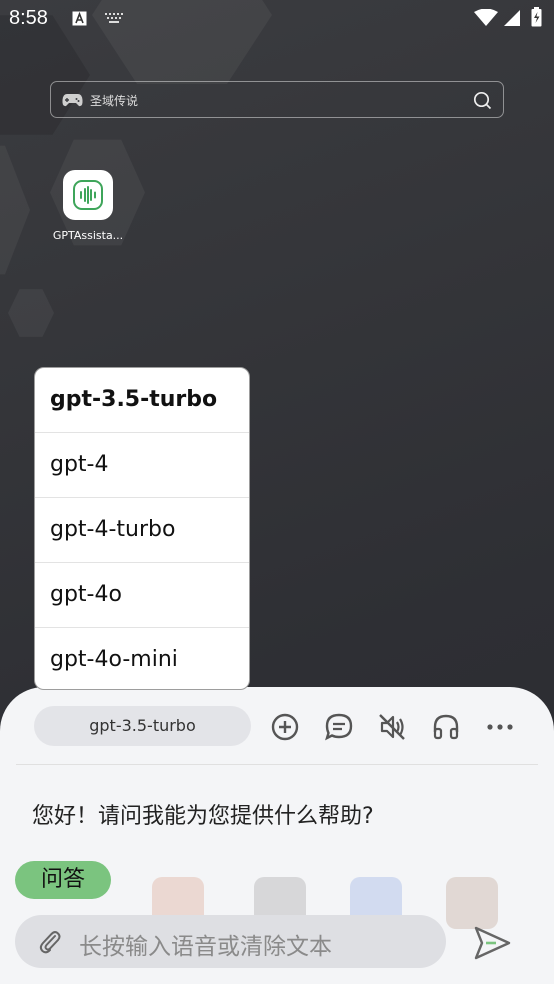 The height and width of the screenshot is (984, 554). Describe the element at coordinates (472, 903) in the screenshot. I see `background-app-icon` at that location.